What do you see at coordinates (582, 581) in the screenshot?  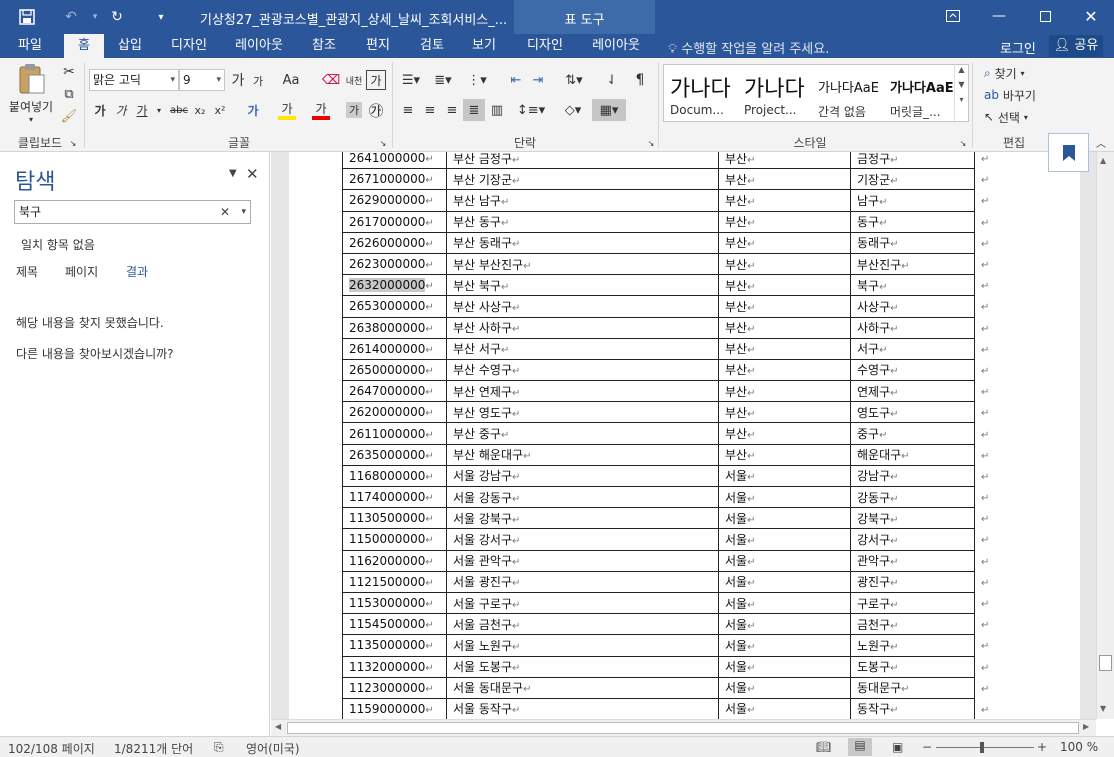 I see `table-cell: 서울 광진구↵` at bounding box center [582, 581].